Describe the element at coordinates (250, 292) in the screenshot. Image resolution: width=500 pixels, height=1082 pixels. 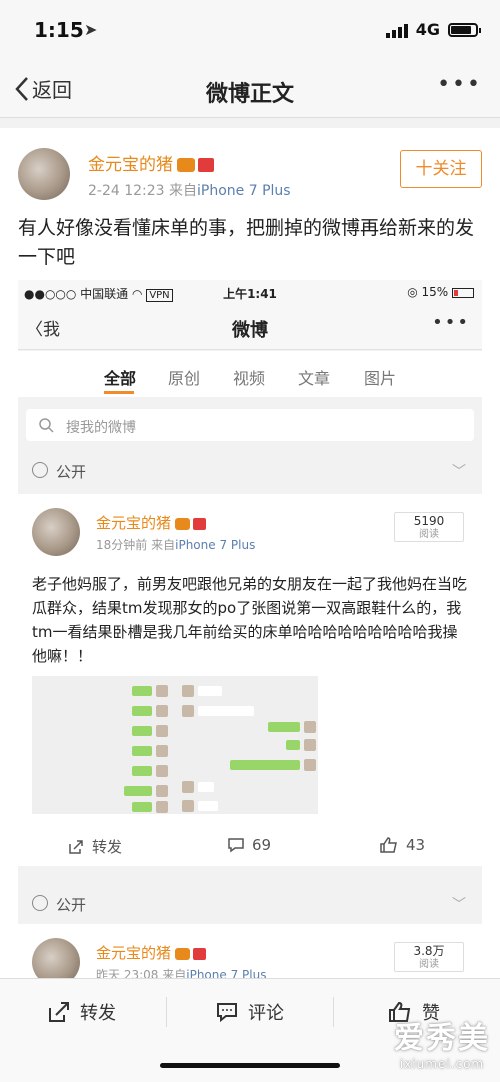
I see `embedded-status-bar: ●●○○○ 中国联通 ◠ VPN 上午1:41 ◎ 15%` at that location.